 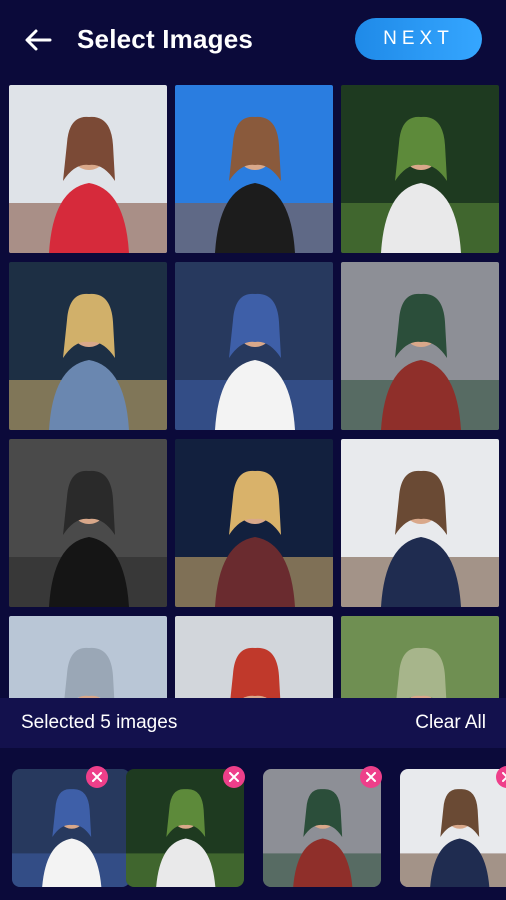 What do you see at coordinates (418, 39) in the screenshot?
I see `next-button: NEXT` at bounding box center [418, 39].